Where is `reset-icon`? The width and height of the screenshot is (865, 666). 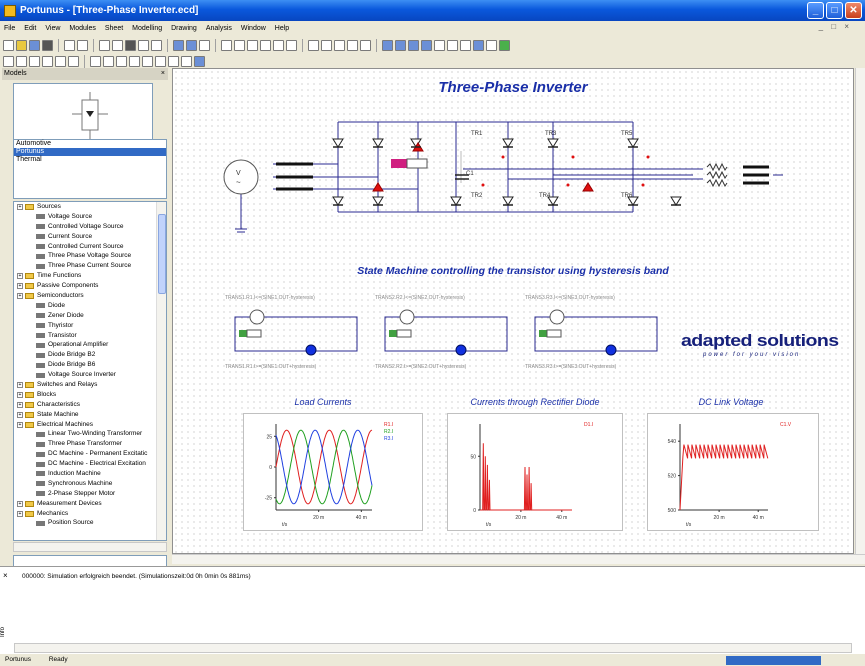 reset-icon is located at coordinates (465, 45).